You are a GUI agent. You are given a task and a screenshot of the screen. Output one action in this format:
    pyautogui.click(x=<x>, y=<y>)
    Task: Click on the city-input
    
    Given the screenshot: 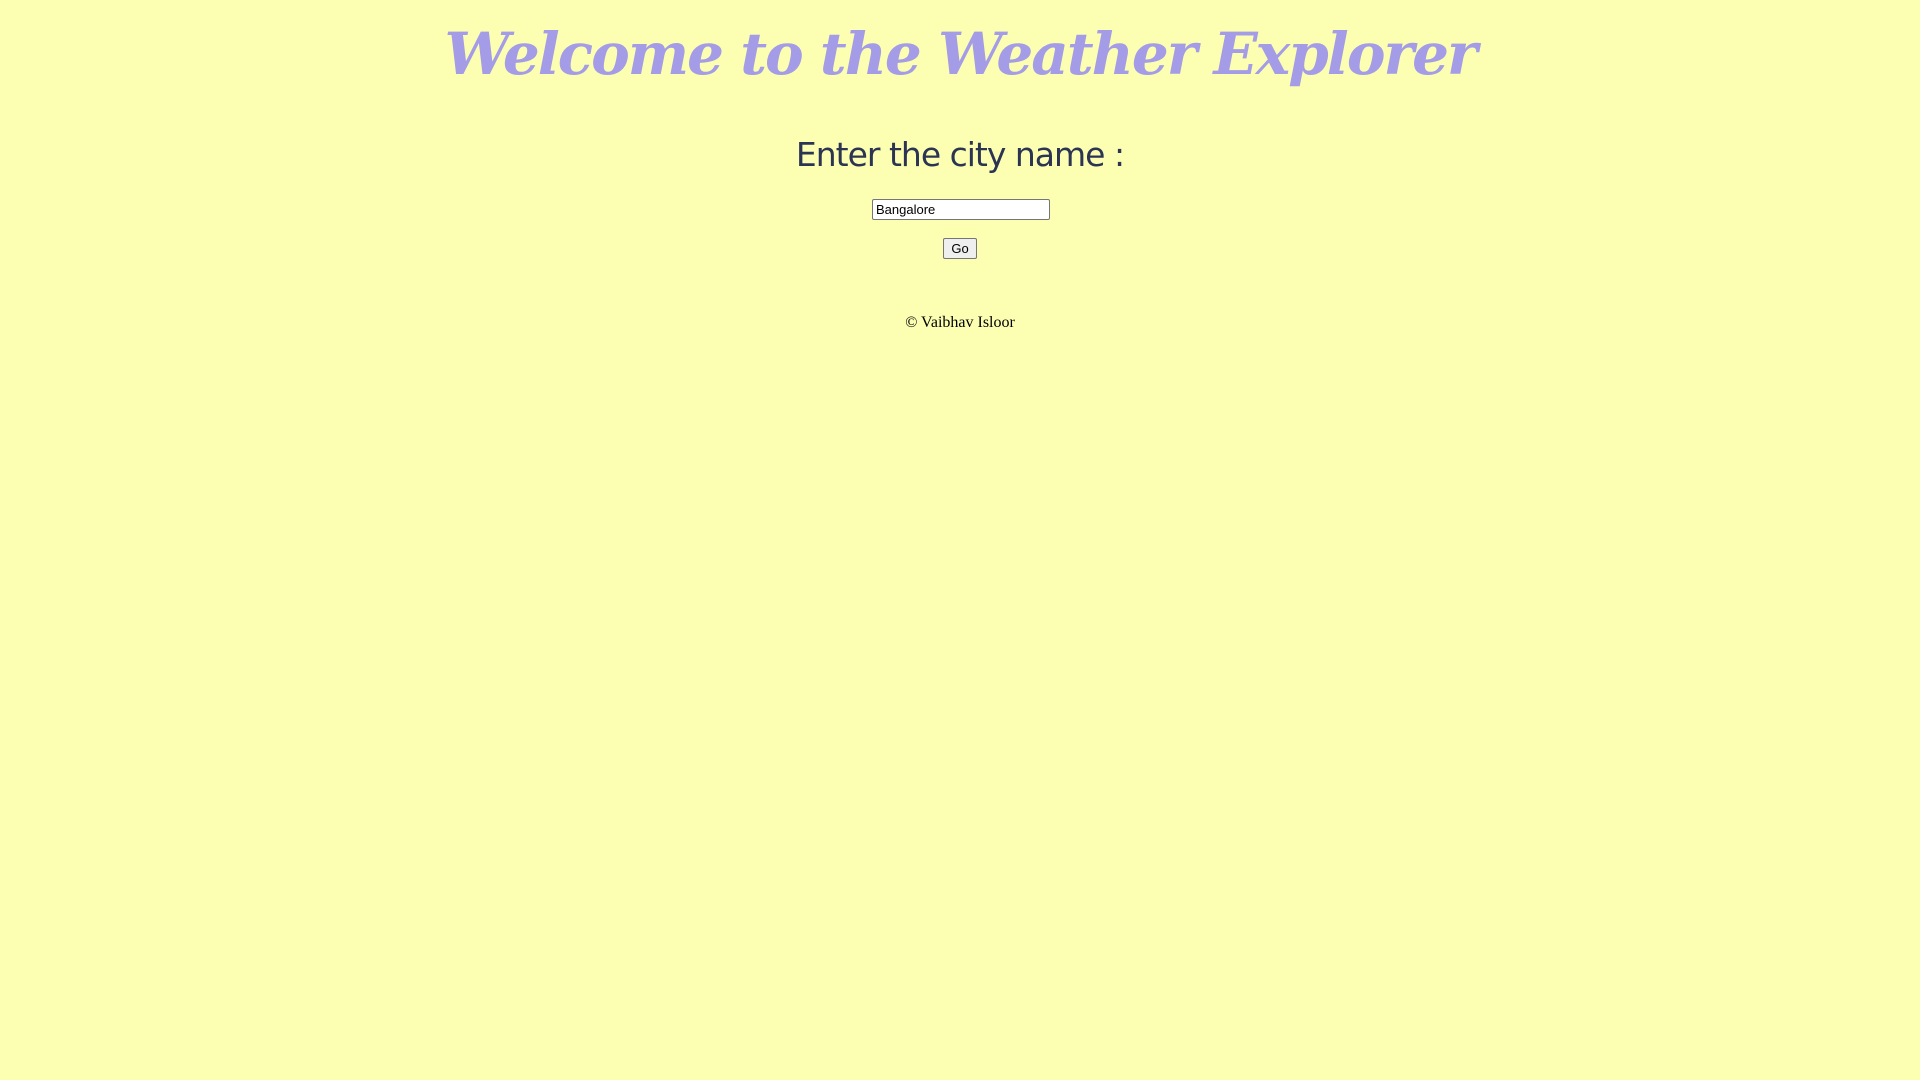 What is the action you would take?
    pyautogui.click(x=961, y=209)
    